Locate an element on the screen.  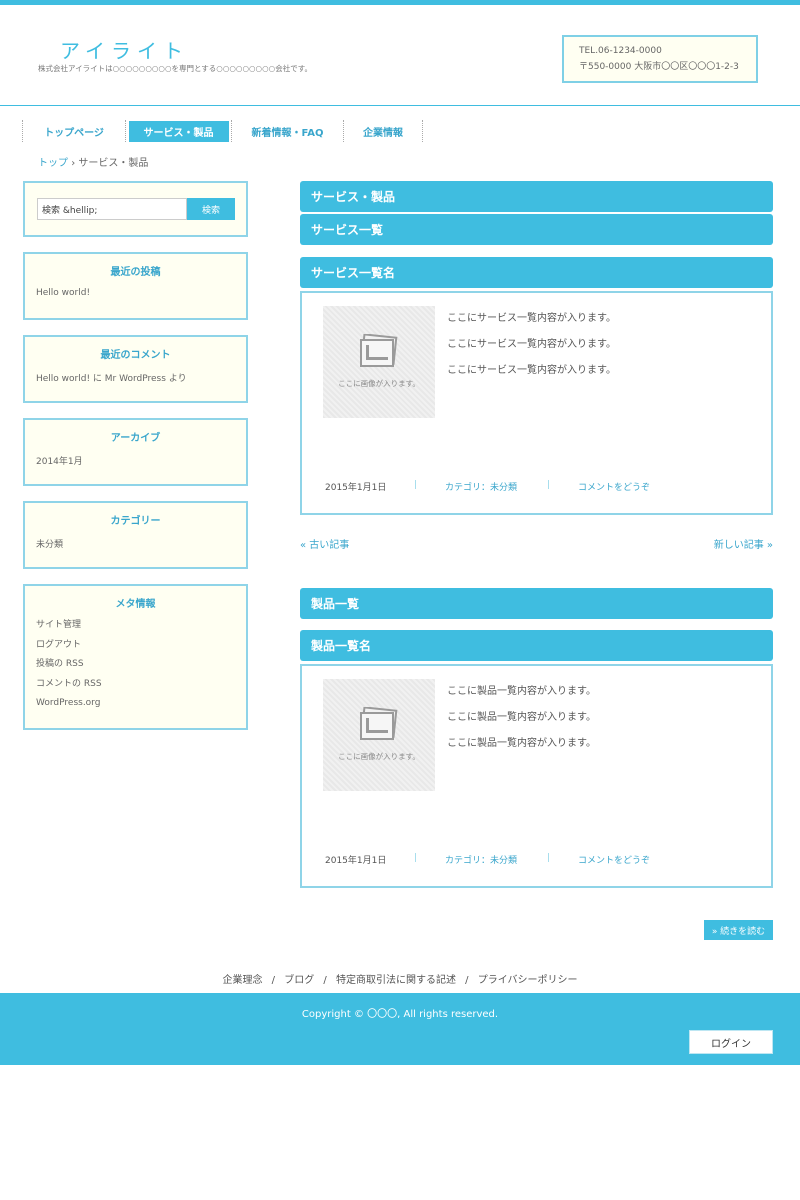
category-link: 未分類 is located at coordinates (135, 543).